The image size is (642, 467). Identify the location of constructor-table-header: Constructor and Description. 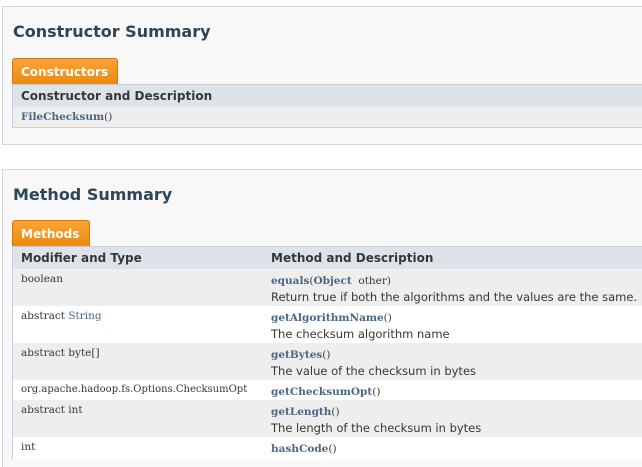
(327, 95).